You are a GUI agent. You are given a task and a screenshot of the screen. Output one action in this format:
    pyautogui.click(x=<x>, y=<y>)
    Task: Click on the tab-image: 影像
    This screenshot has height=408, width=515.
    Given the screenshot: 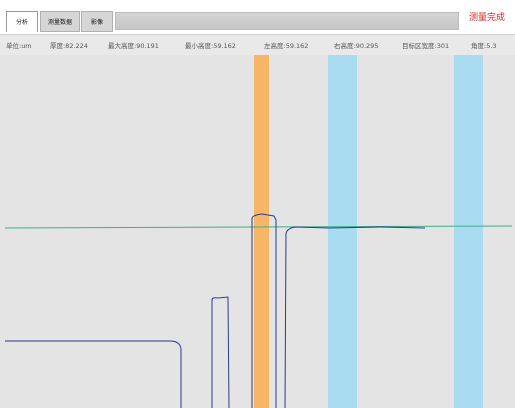 What is the action you would take?
    pyautogui.click(x=97, y=21)
    